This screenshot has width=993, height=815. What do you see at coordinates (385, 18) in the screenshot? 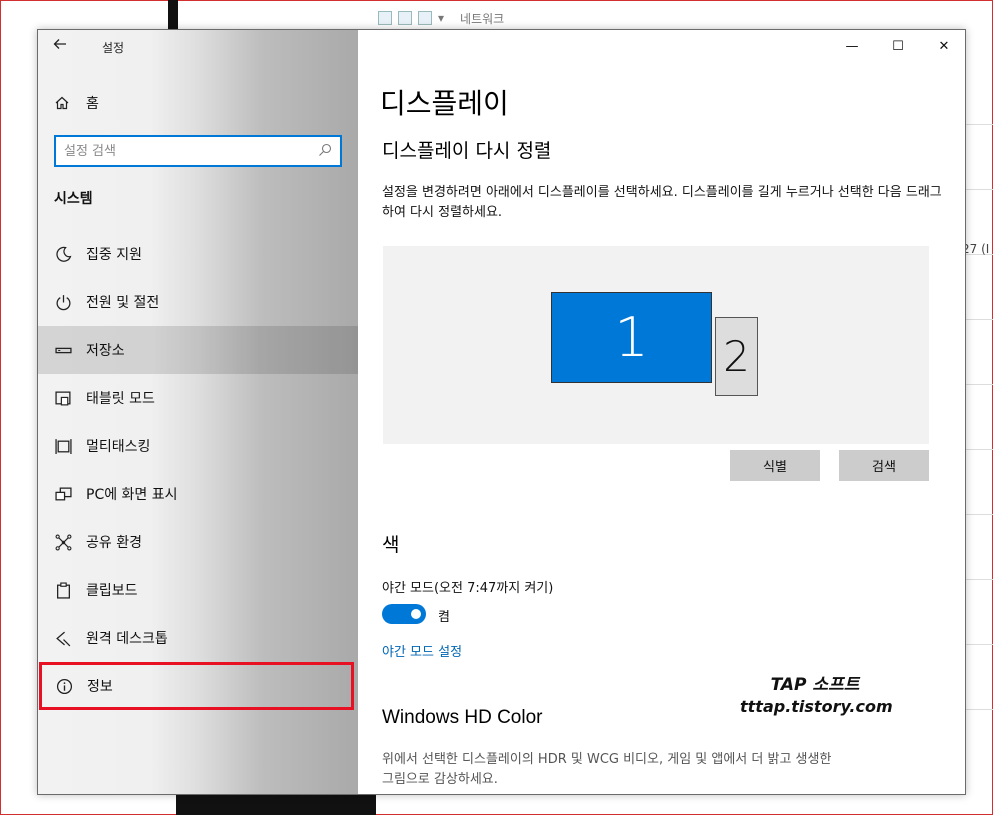
I see `explorer-toolbar-icon` at bounding box center [385, 18].